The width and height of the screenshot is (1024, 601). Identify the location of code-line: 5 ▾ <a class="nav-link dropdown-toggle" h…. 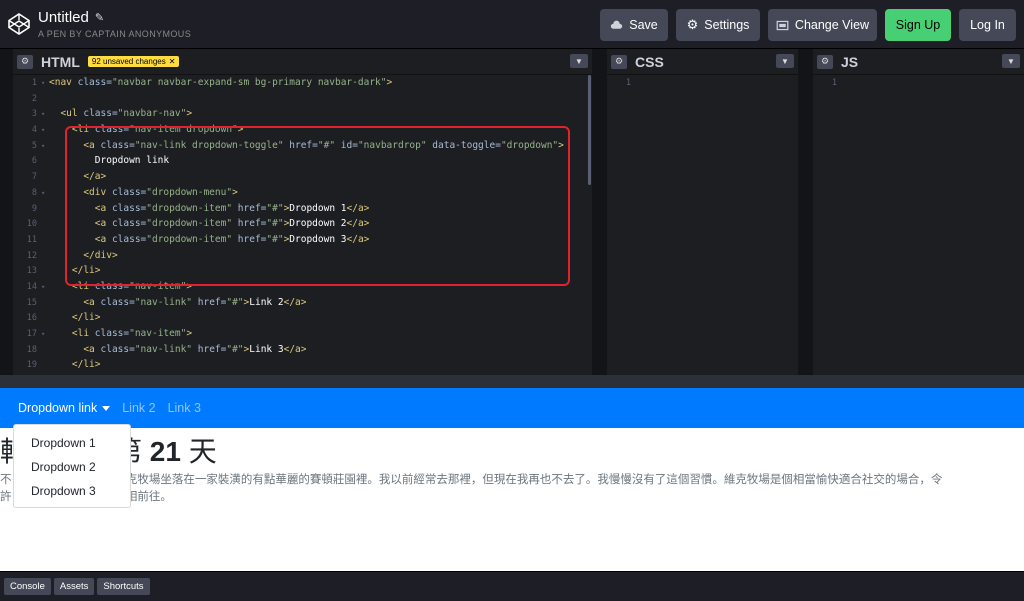
(296, 146).